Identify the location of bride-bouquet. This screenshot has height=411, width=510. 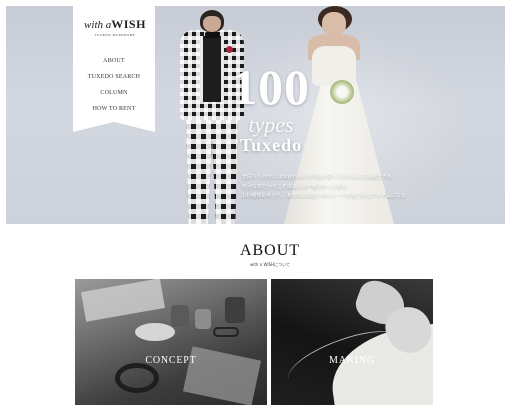
(342, 92).